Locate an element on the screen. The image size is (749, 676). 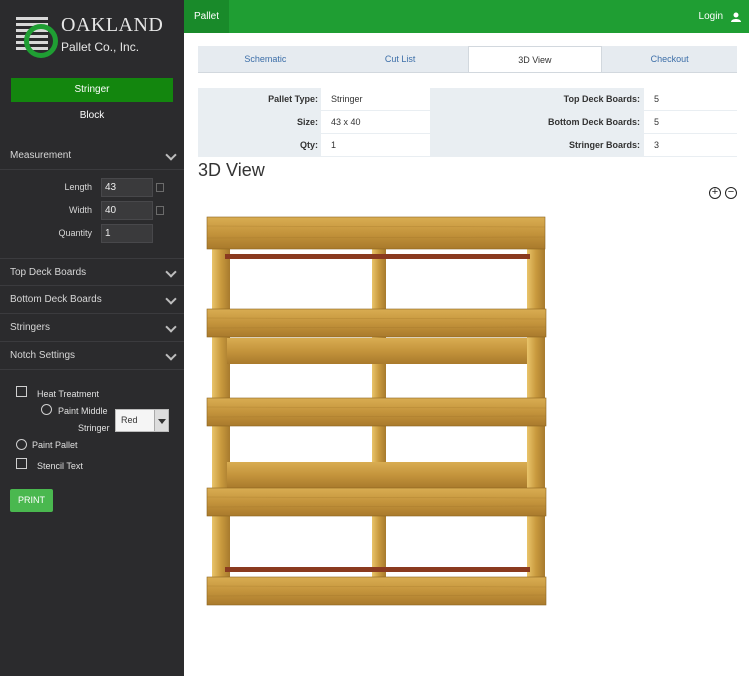
stencil-text-checkbox is located at coordinates (21, 463).